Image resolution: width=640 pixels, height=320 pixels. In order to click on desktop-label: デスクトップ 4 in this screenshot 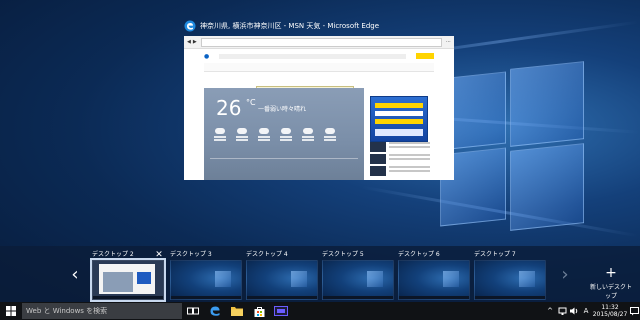, I will do `click(267, 254)`.